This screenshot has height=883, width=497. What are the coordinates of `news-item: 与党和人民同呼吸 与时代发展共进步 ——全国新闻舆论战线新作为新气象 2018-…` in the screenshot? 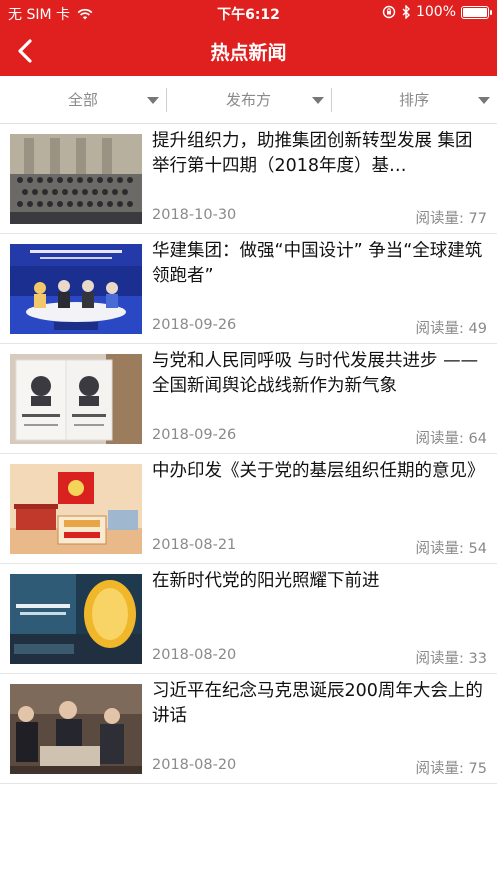 It's located at (248, 399).